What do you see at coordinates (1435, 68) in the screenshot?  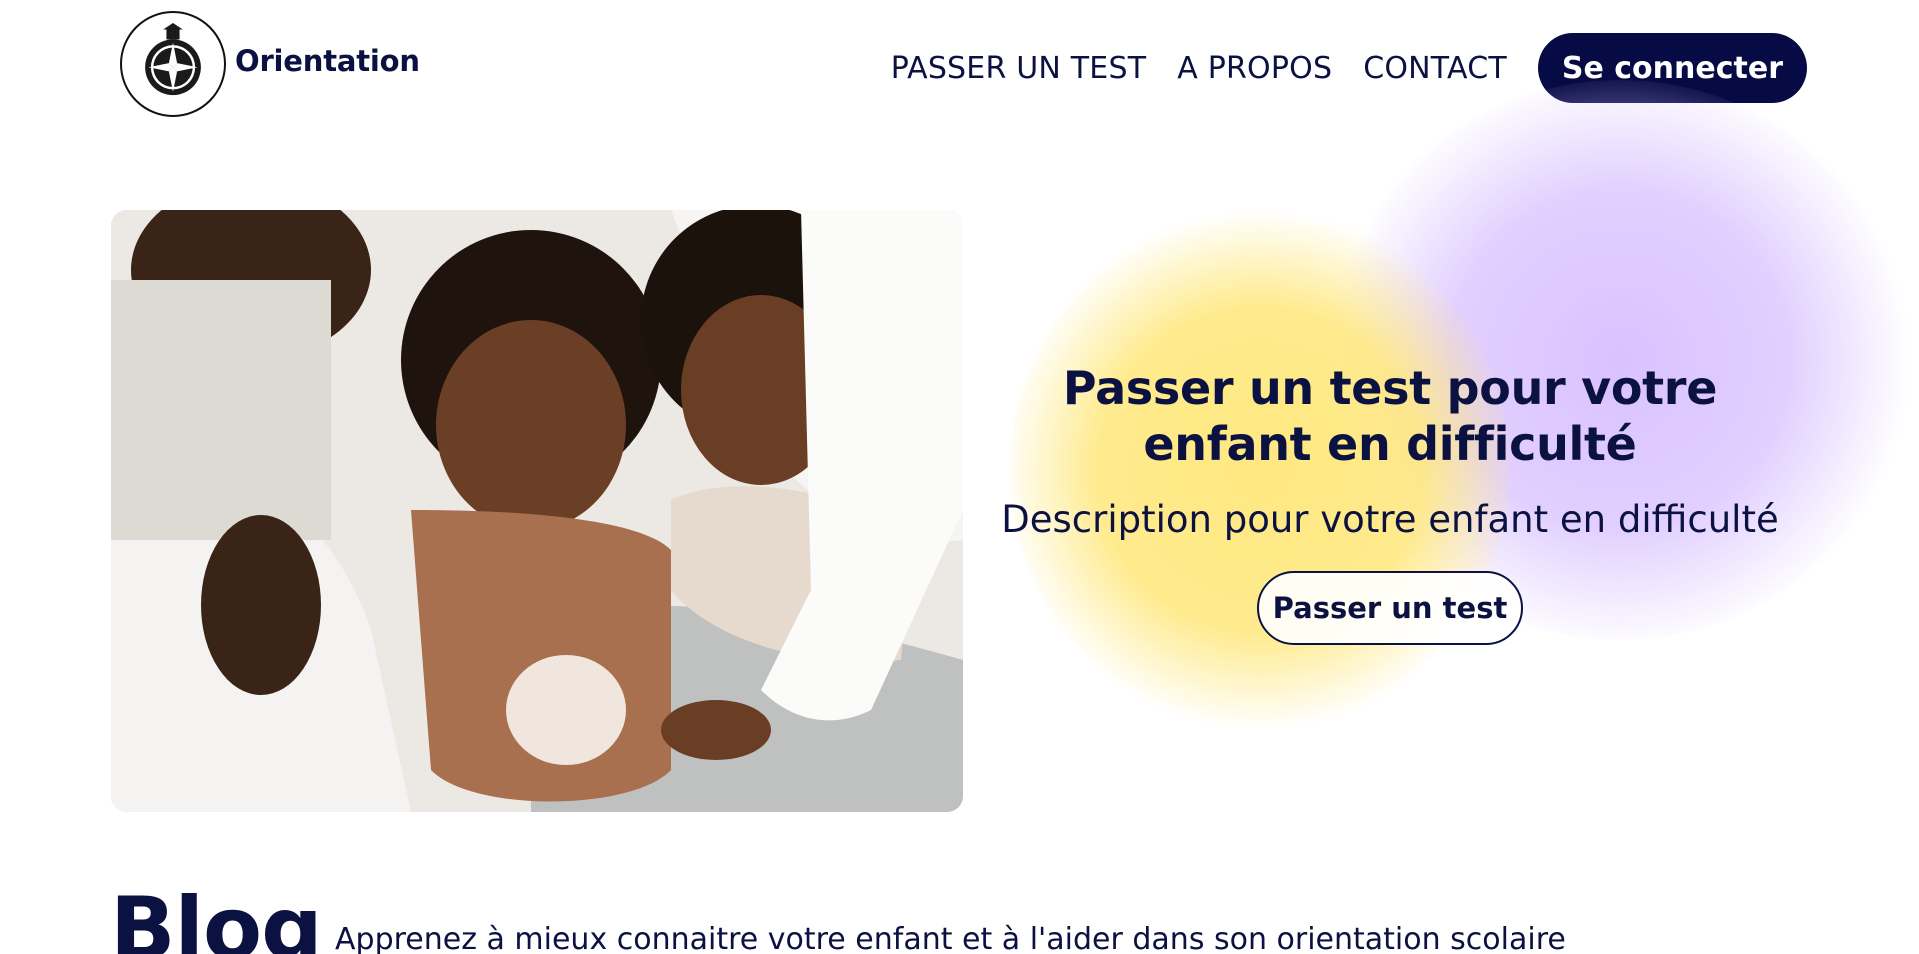 I see `nav-link-contact: CONTACT` at bounding box center [1435, 68].